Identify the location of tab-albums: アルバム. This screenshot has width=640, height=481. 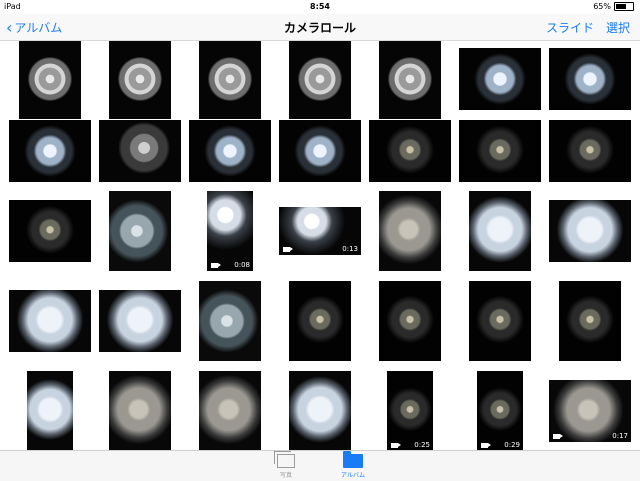
(353, 465).